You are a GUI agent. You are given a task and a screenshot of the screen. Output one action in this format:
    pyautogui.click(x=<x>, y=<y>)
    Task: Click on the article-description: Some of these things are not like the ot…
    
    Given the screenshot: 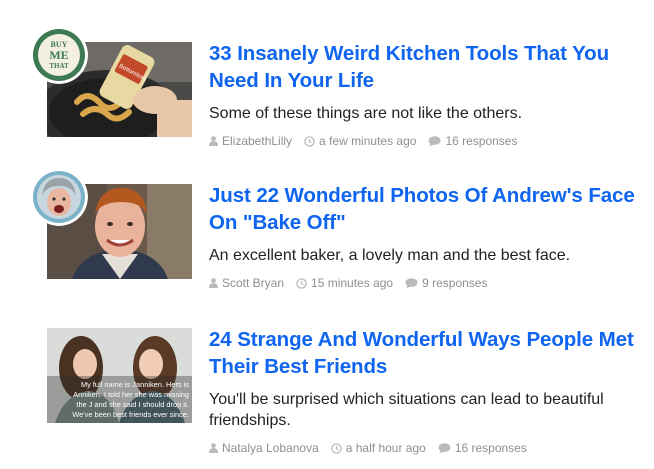 What is the action you would take?
    pyautogui.click(x=366, y=113)
    